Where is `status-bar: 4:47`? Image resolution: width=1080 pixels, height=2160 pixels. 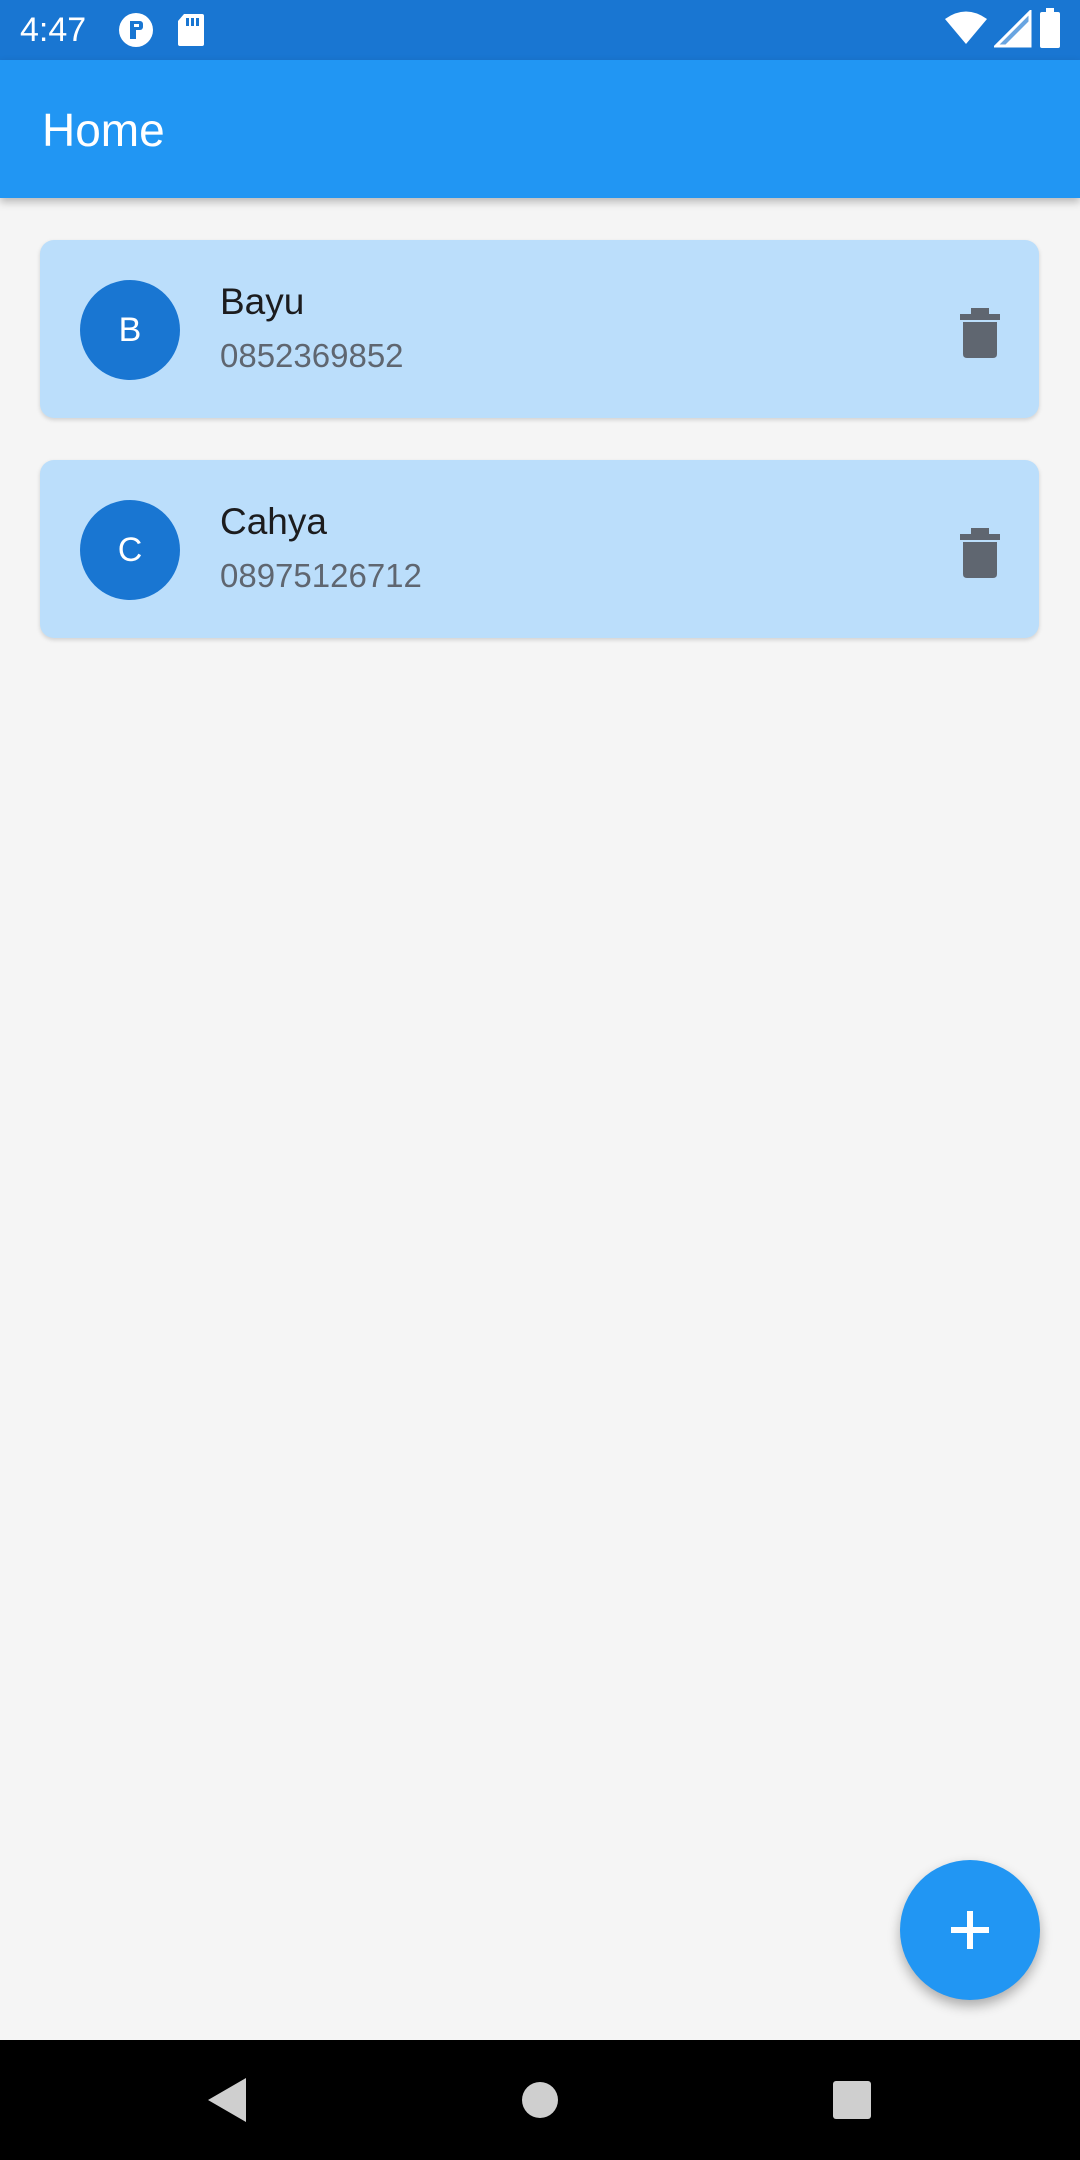
status-bar: 4:47 is located at coordinates (540, 30).